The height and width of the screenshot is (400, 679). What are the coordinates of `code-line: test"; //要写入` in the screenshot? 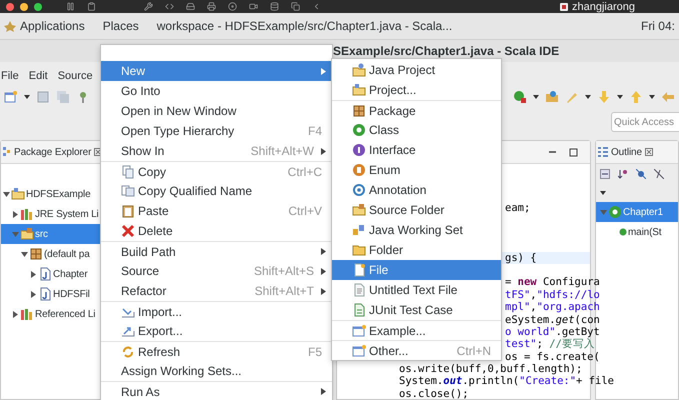 It's located at (550, 344).